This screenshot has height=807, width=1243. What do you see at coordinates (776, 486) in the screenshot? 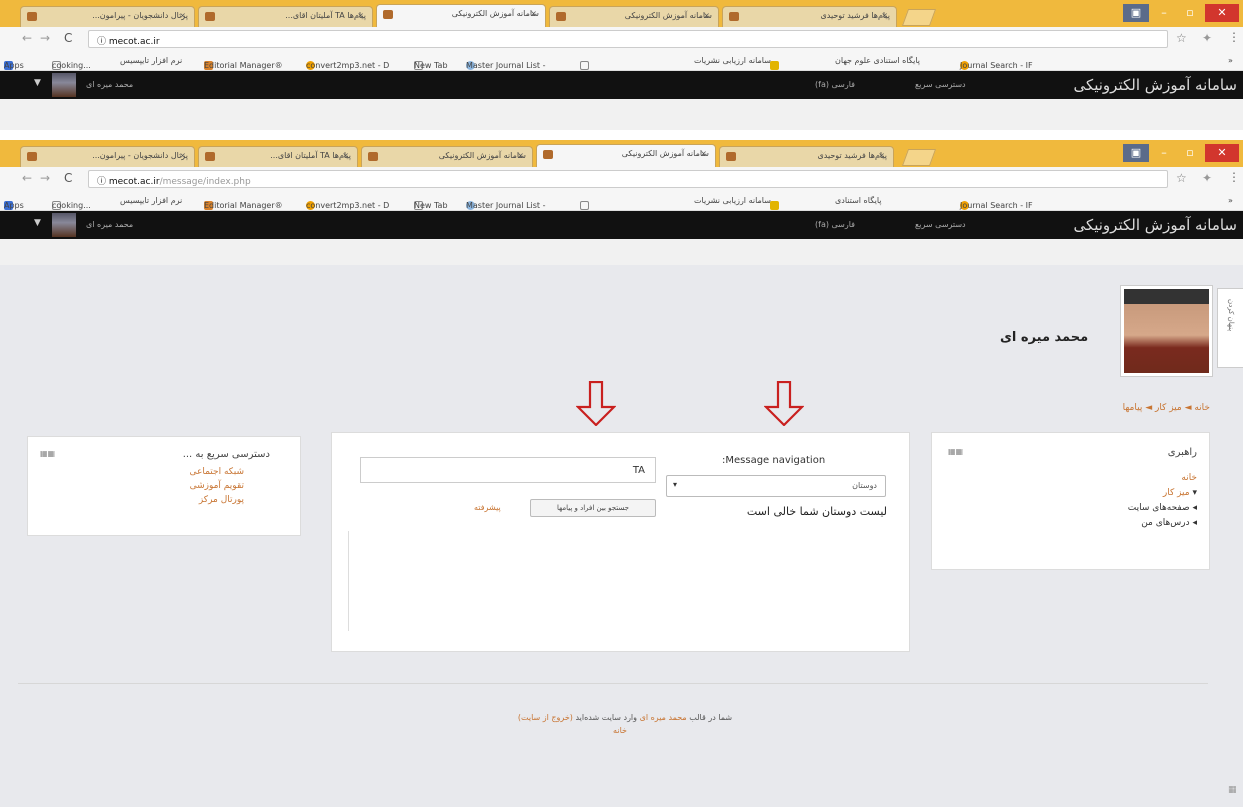
I see `message-nav-select: ▾ دوستان` at bounding box center [776, 486].